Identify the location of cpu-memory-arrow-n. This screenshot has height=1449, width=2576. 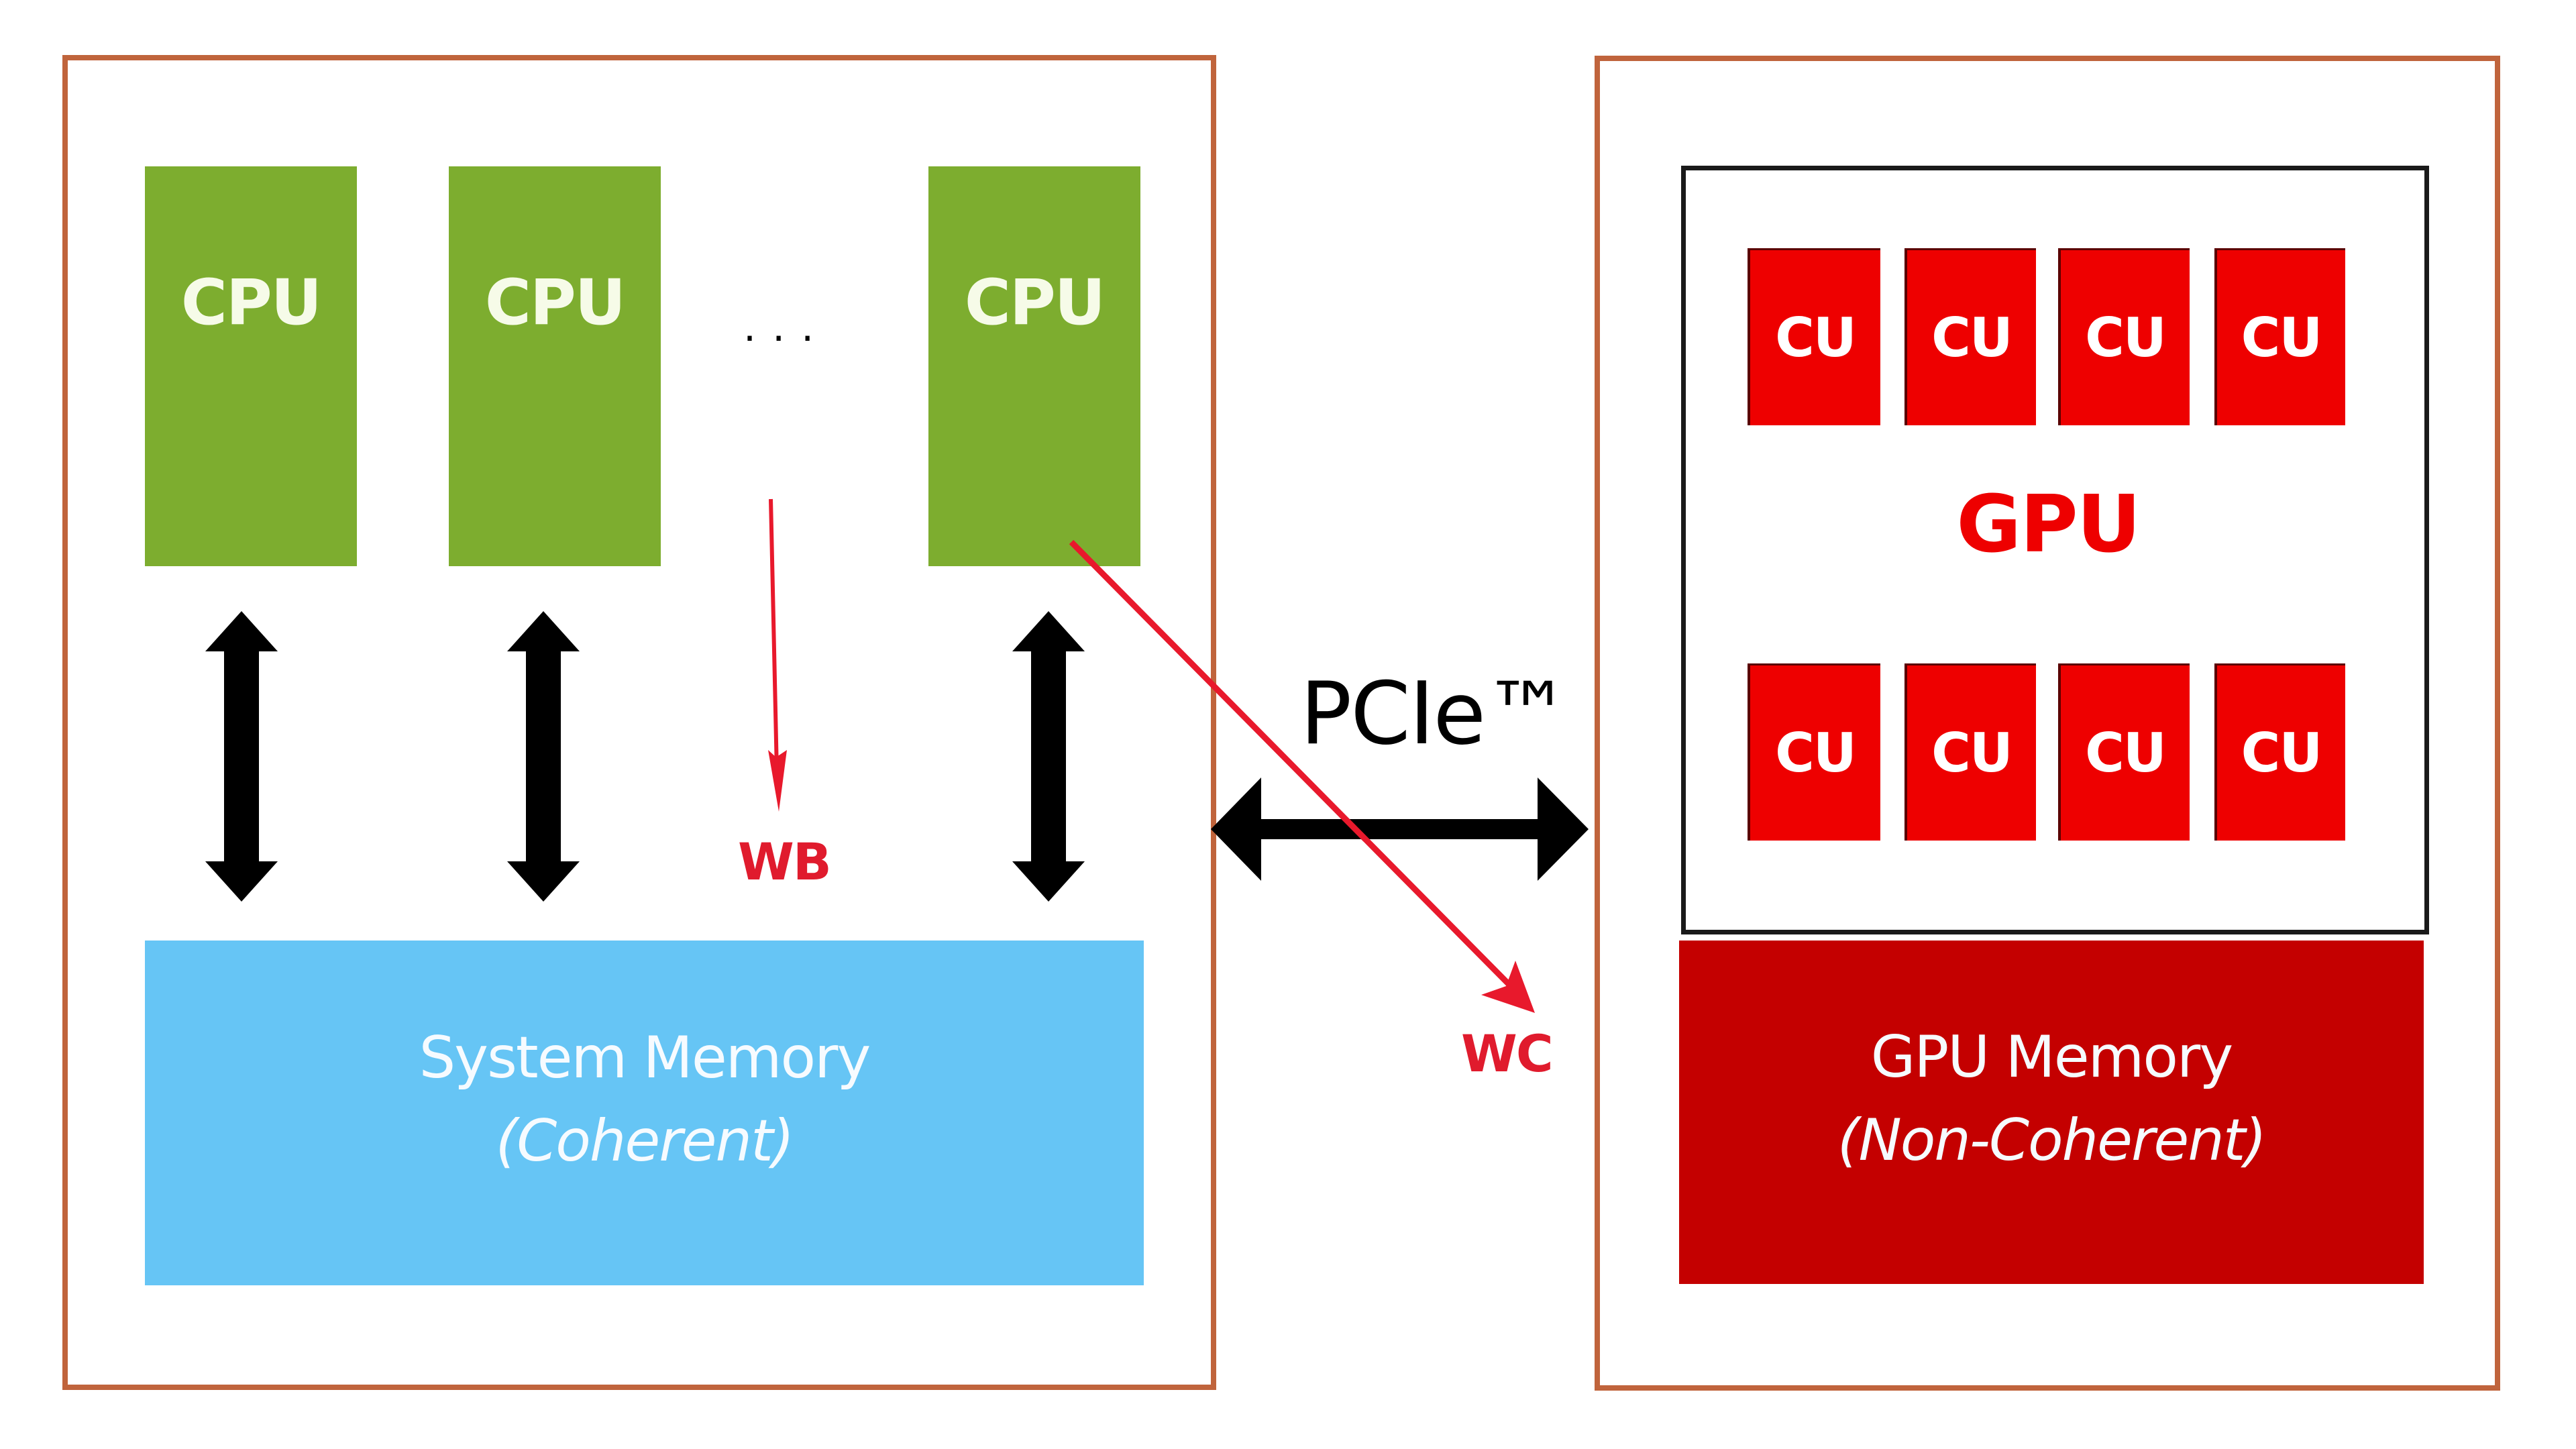
(1048, 756).